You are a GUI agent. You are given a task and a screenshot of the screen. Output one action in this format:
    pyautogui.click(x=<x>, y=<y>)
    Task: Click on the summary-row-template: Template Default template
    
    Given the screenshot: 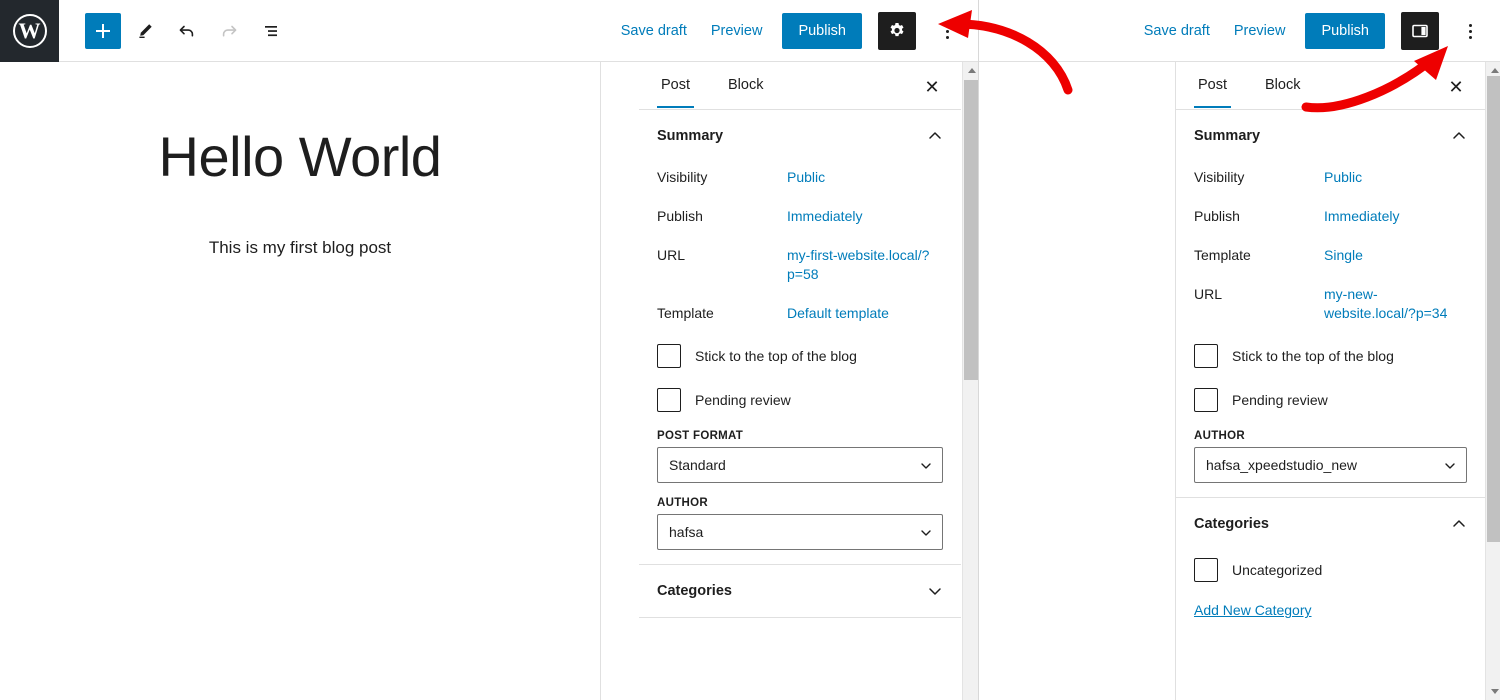 What is the action you would take?
    pyautogui.click(x=800, y=317)
    